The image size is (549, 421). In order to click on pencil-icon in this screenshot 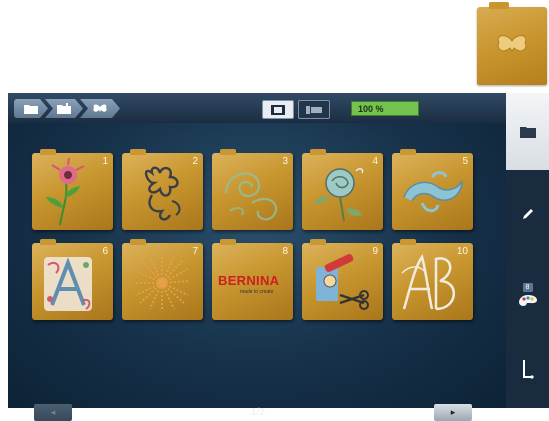, I will do `click(527, 214)`.